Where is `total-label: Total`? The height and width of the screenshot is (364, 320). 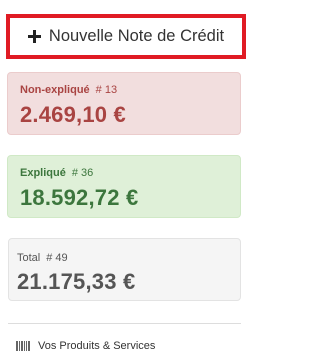
total-label: Total is located at coordinates (29, 258).